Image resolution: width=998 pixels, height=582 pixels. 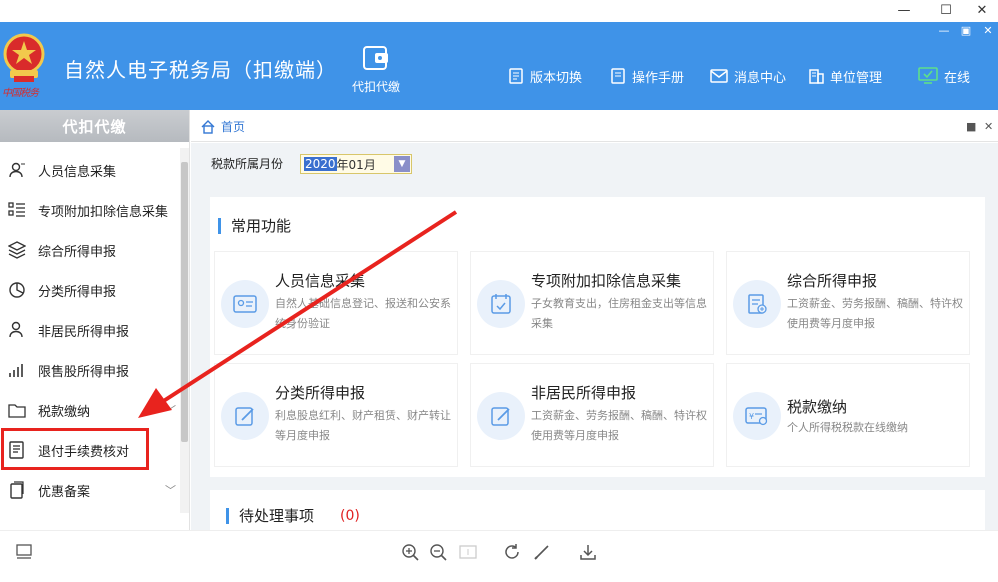 I want to click on sidebar-item-preferential-filing: 优惠备案 ﹀, so click(x=90, y=490).